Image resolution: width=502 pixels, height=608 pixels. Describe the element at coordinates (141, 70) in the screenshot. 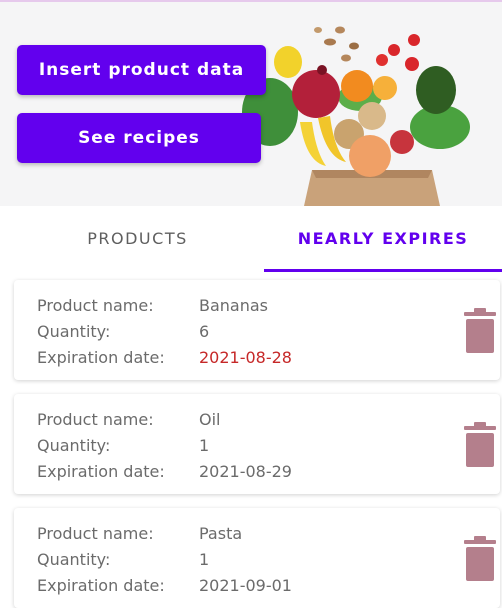

I see `insert-product-button: Insert product data` at that location.